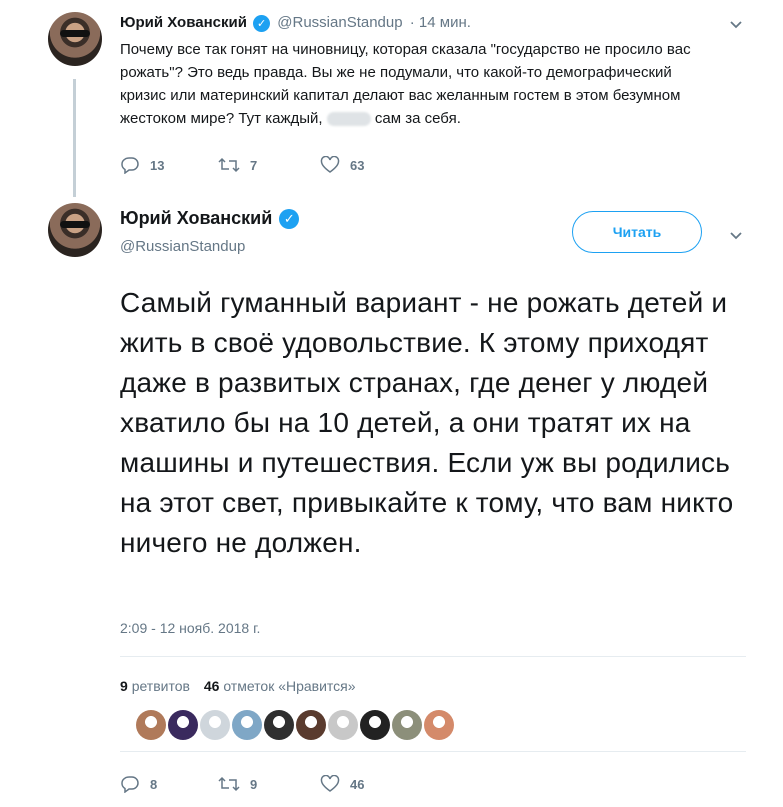  I want to click on tweet-time: · 14 мин., so click(440, 22).